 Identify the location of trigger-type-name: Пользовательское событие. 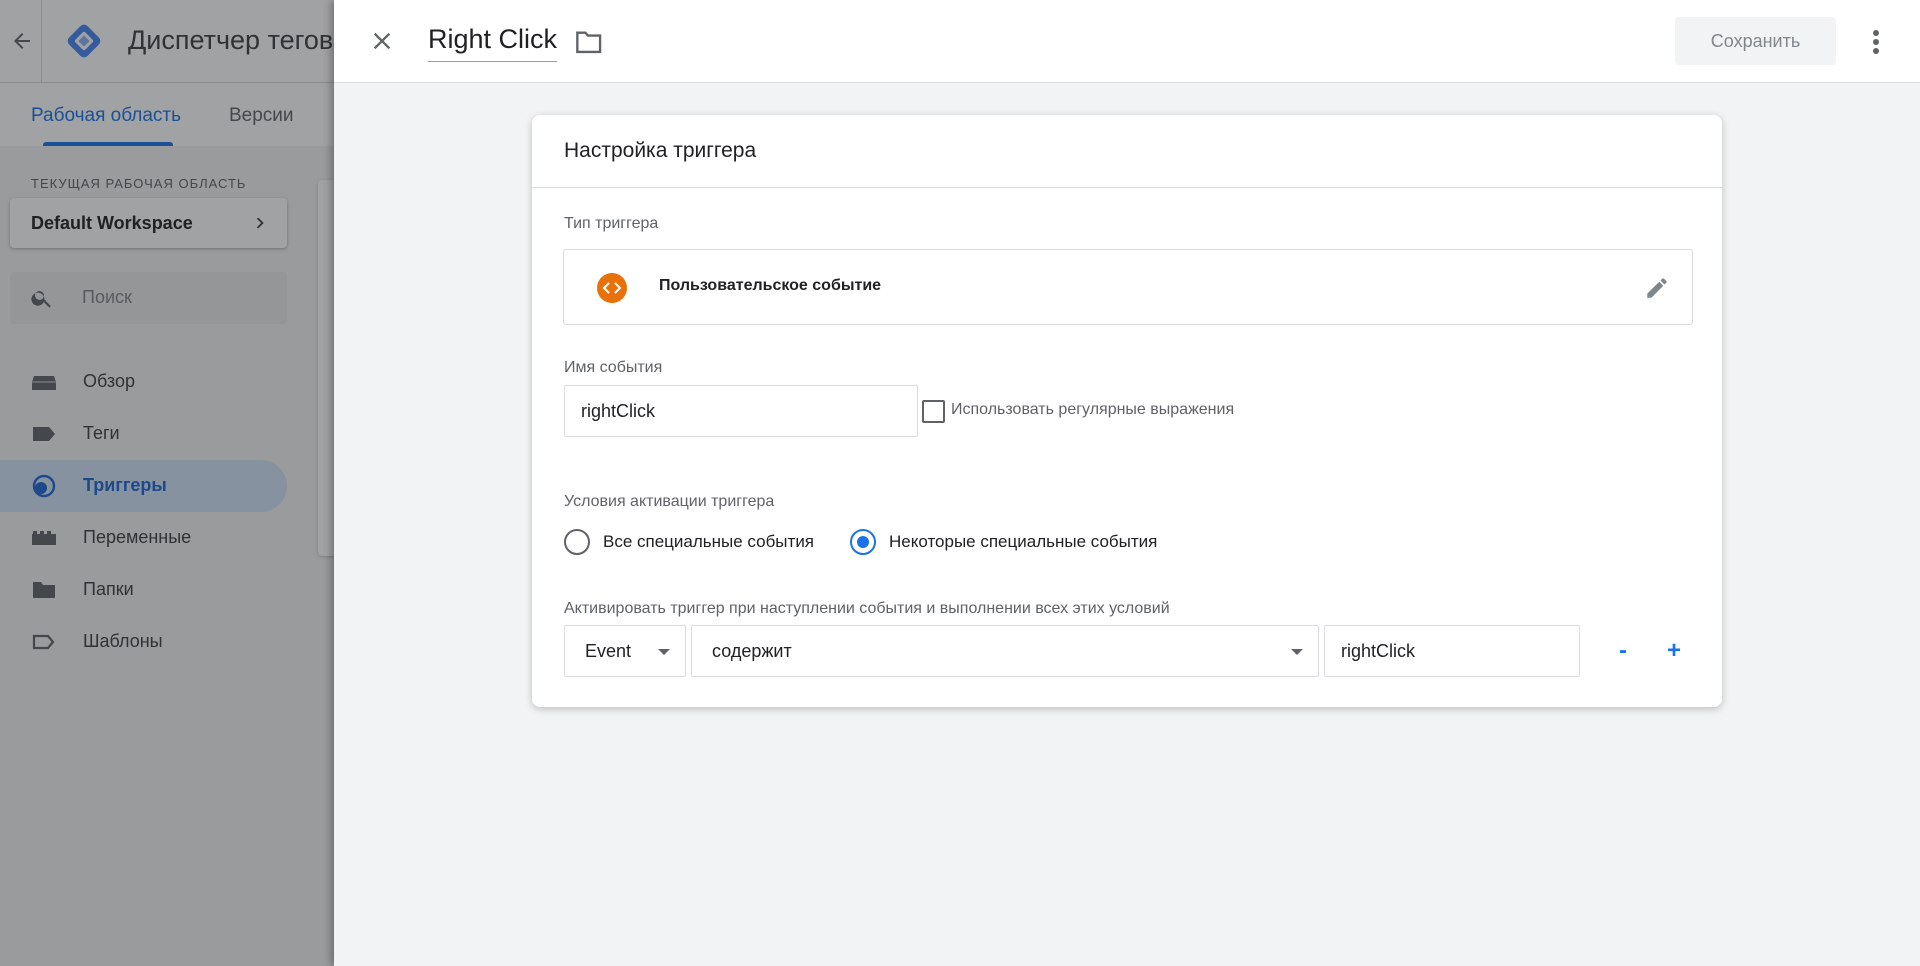
(770, 285).